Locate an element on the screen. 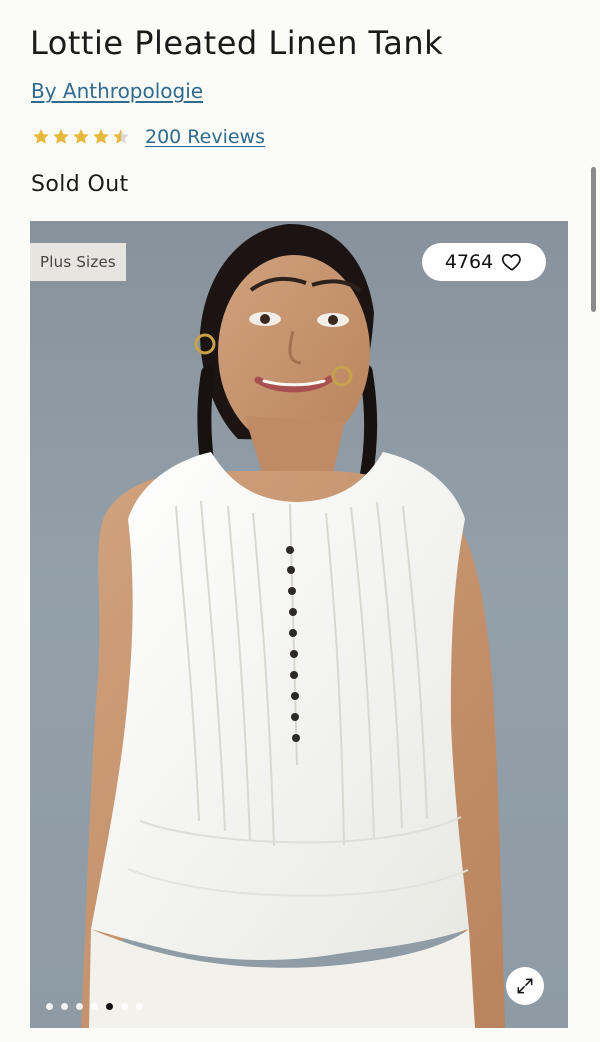  product-title: Lottie Pleated Linen Tank is located at coordinates (237, 43).